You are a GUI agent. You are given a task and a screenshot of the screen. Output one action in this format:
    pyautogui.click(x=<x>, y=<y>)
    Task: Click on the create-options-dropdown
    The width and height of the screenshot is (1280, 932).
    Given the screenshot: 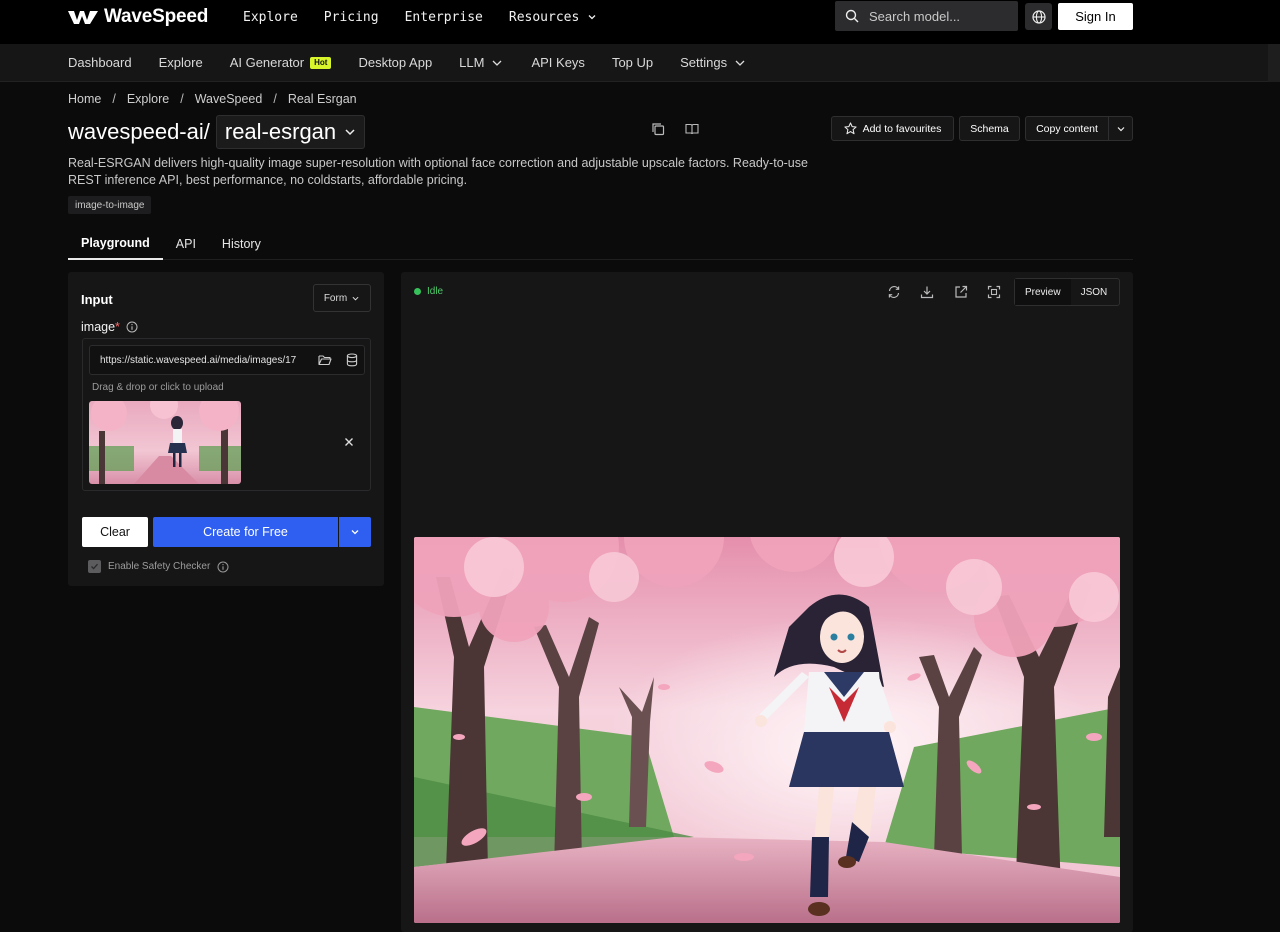 What is the action you would take?
    pyautogui.click(x=355, y=532)
    